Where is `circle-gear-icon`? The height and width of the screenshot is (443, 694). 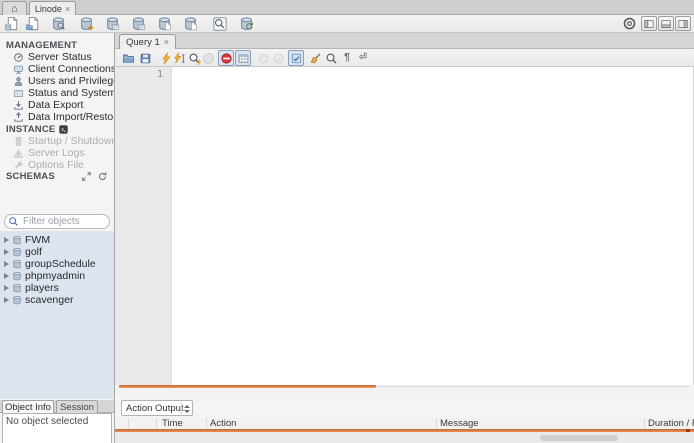
circle-gear-icon is located at coordinates (629, 23).